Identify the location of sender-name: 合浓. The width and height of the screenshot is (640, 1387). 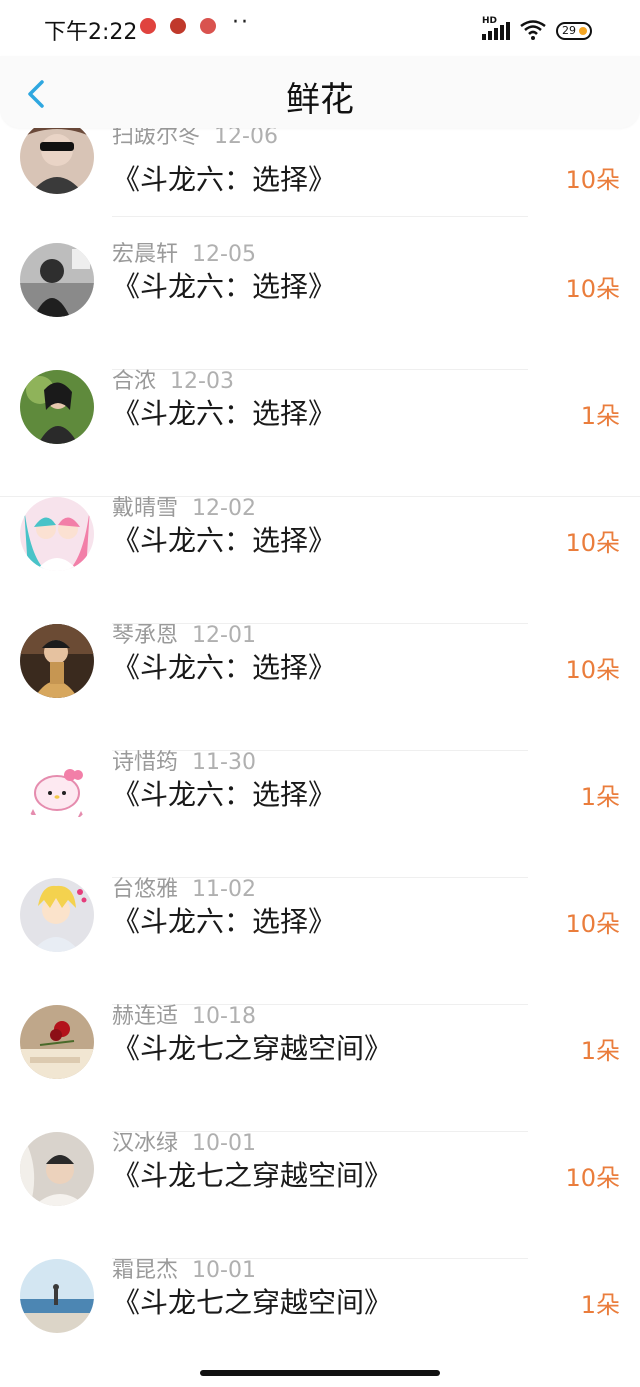
(134, 381).